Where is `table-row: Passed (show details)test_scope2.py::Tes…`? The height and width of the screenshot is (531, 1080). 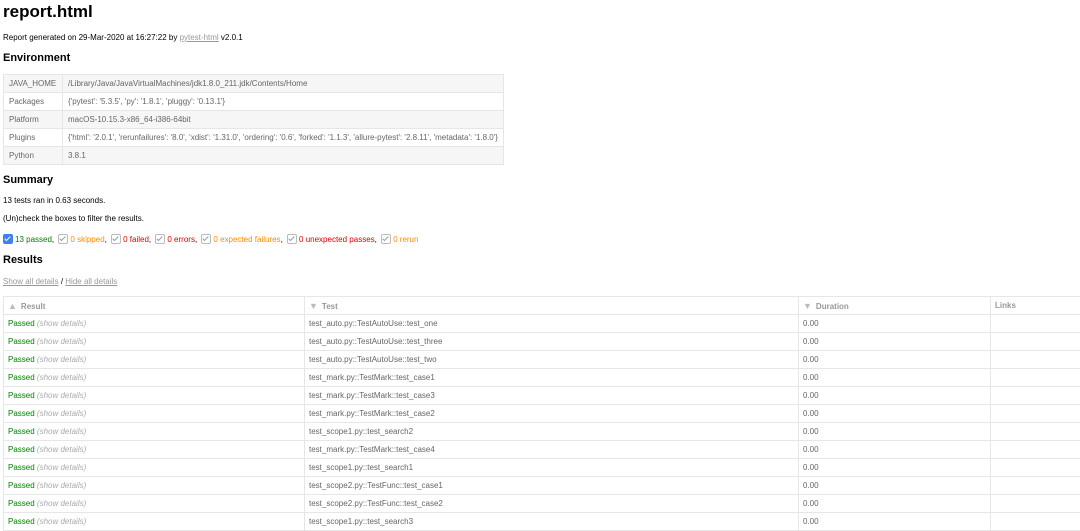 table-row: Passed (show details)test_scope2.py::Tes… is located at coordinates (542, 486).